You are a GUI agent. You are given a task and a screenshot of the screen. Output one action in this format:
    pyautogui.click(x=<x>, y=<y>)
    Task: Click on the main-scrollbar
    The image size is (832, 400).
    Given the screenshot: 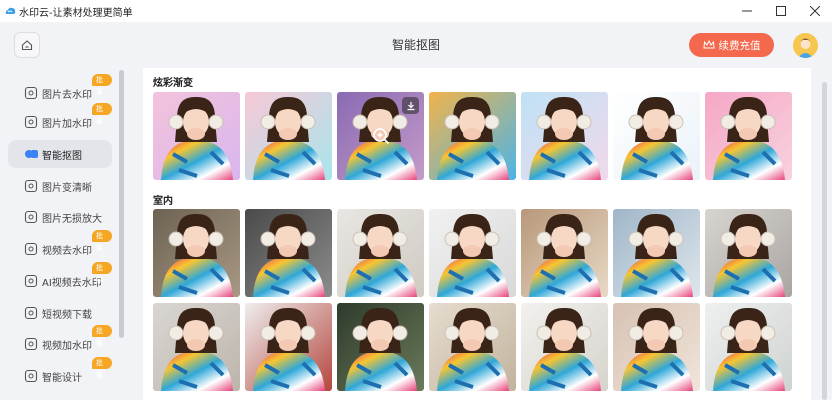 What is the action you would take?
    pyautogui.click(x=824, y=241)
    